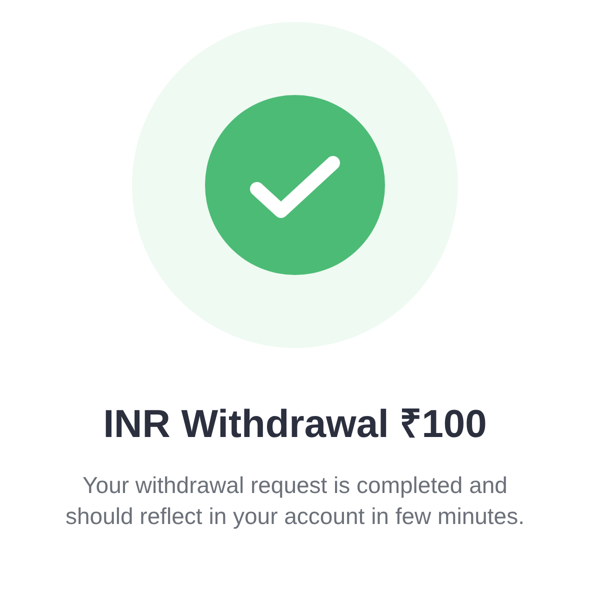 This screenshot has width=590, height=590. What do you see at coordinates (295, 187) in the screenshot?
I see `checkmark-icon` at bounding box center [295, 187].